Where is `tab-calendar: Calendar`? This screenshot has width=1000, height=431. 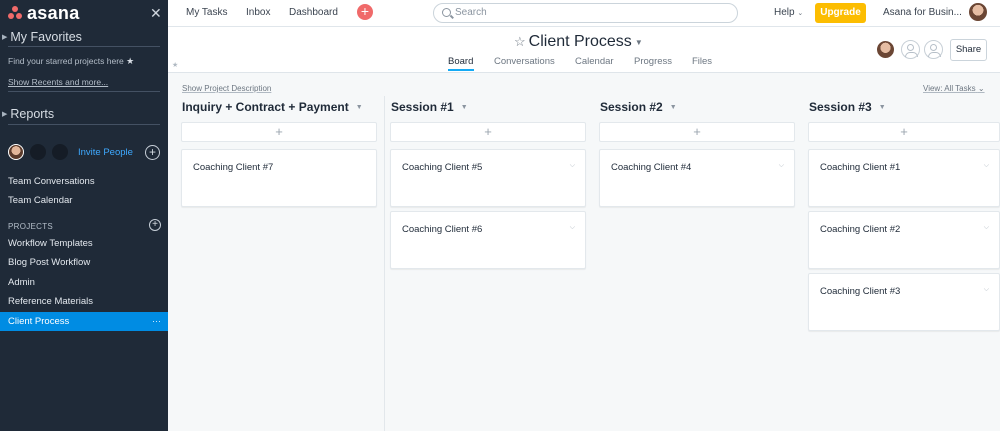
tab-calendar: Calendar is located at coordinates (594, 61).